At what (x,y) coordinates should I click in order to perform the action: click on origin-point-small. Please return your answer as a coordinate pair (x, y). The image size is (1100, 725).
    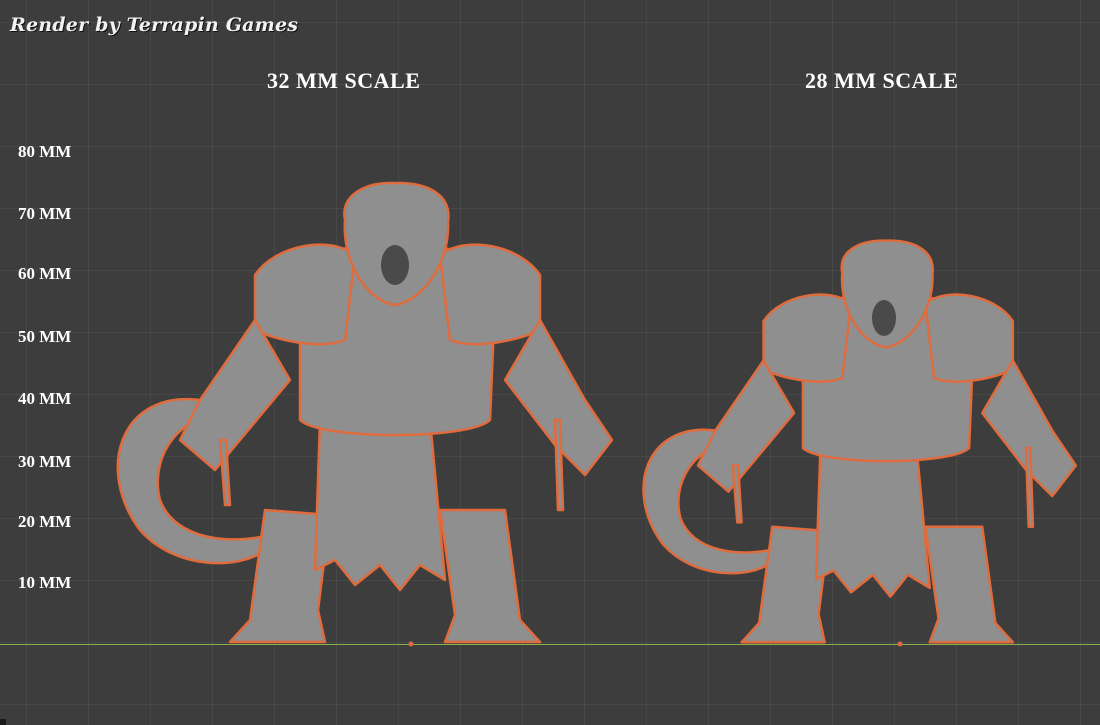
    Looking at the image, I should click on (900, 644).